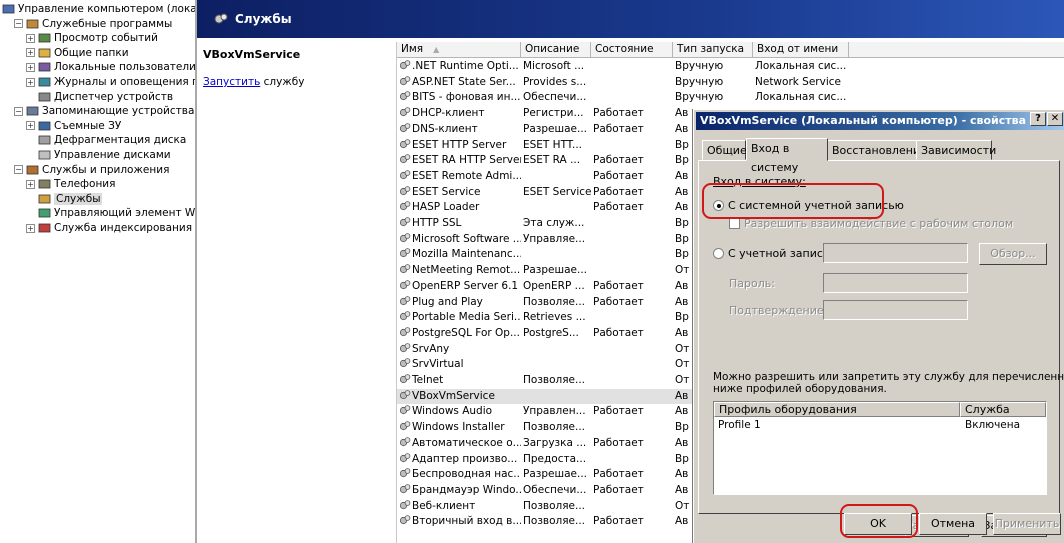 This screenshot has height=543, width=1064. I want to click on cell-text: DNS-клиент, so click(445, 128).